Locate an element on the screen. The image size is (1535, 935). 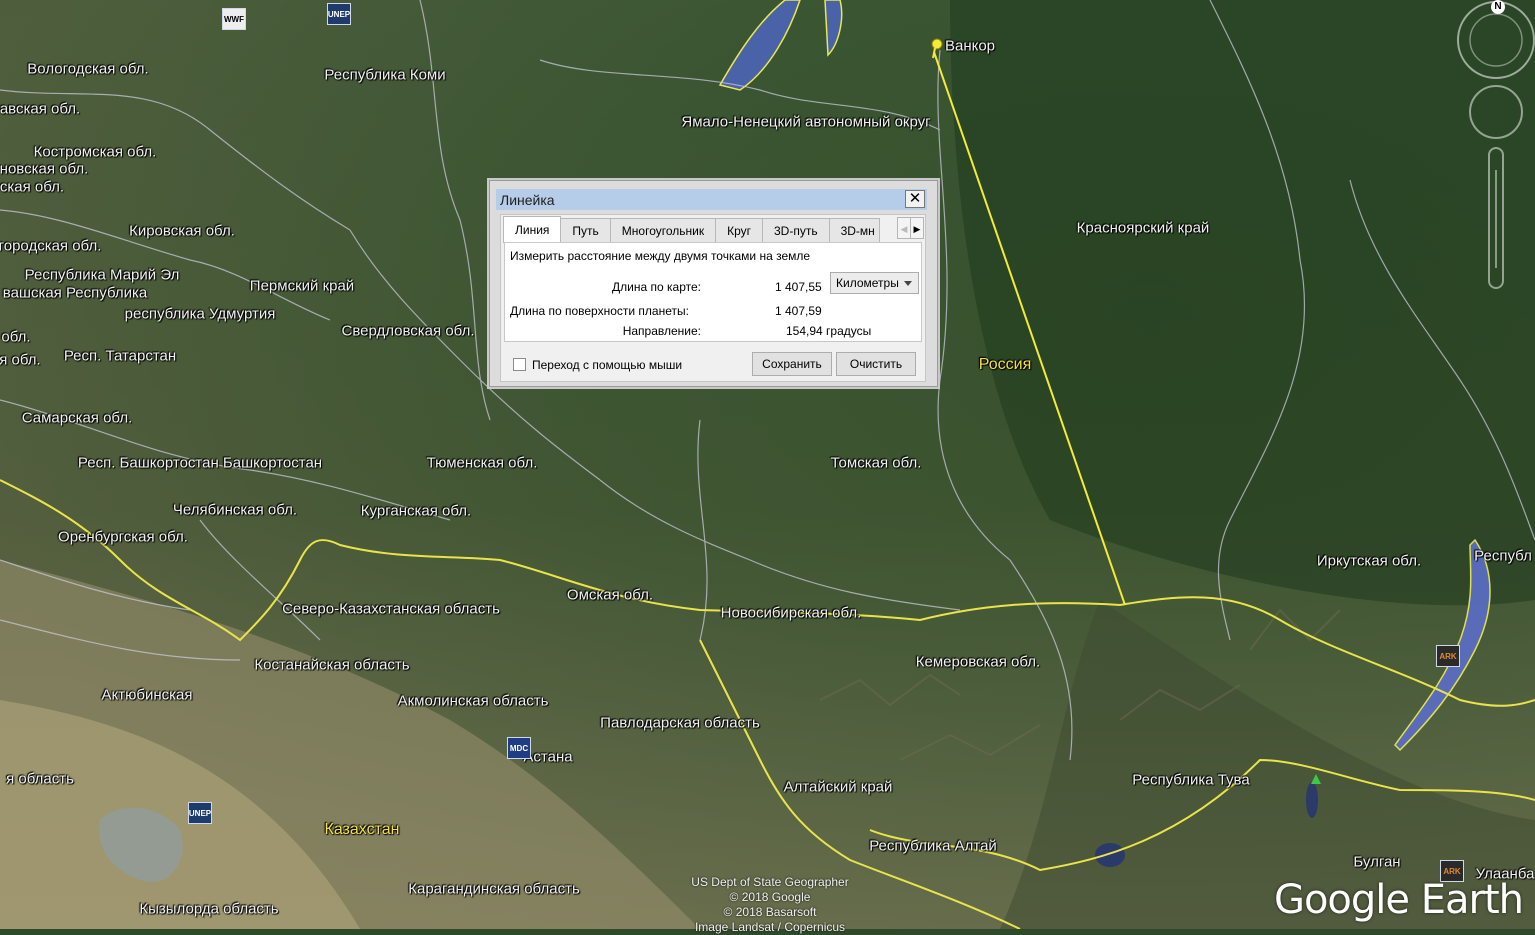
map-label-bashk: Респ. Башкортостан Башкортостан is located at coordinates (200, 463).